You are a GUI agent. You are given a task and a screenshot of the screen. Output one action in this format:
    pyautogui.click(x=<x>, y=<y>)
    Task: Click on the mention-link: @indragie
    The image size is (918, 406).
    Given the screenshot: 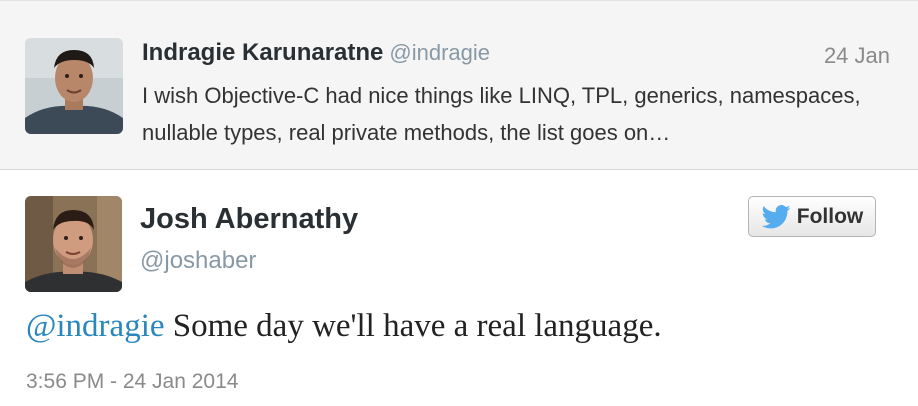 What is the action you would take?
    pyautogui.click(x=95, y=326)
    